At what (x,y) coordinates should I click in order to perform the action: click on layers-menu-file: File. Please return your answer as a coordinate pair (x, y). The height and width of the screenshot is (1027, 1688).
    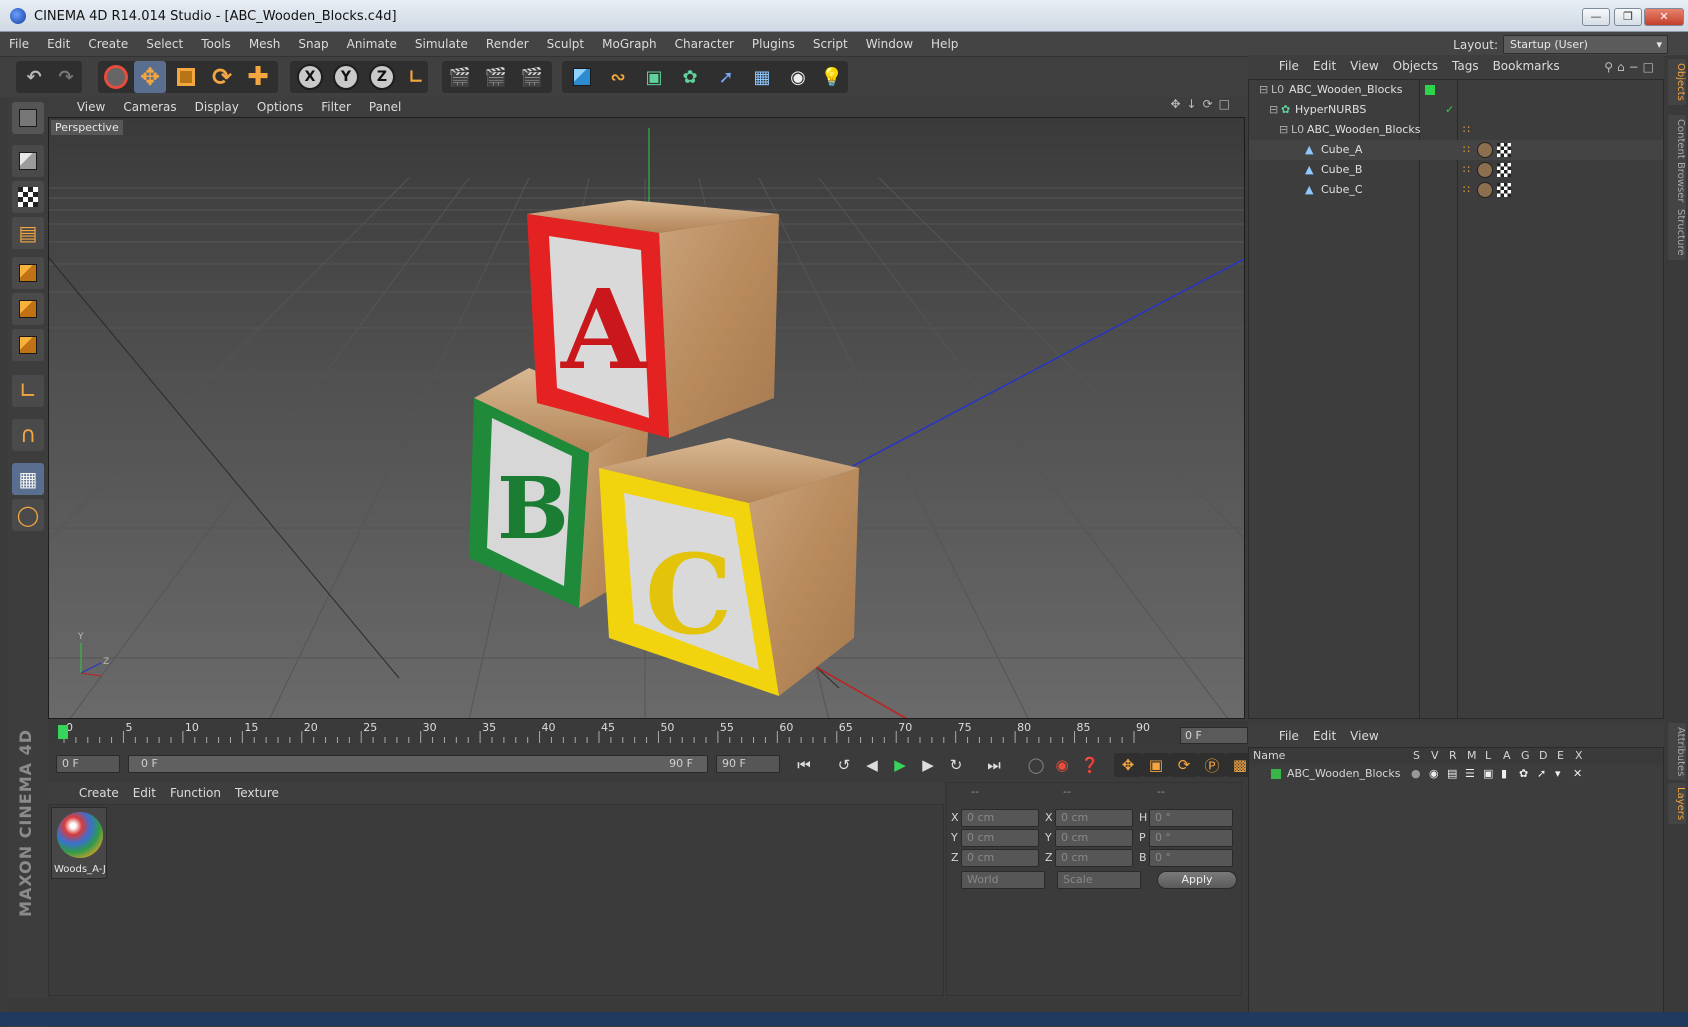
    Looking at the image, I should click on (1289, 736).